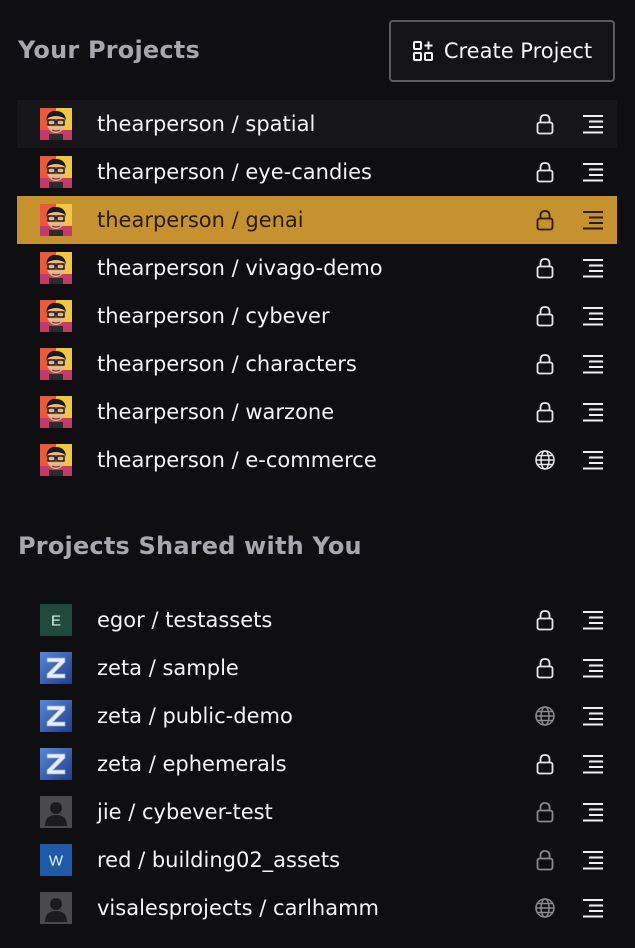  I want to click on project-name: thearperson / e-commerce, so click(237, 460).